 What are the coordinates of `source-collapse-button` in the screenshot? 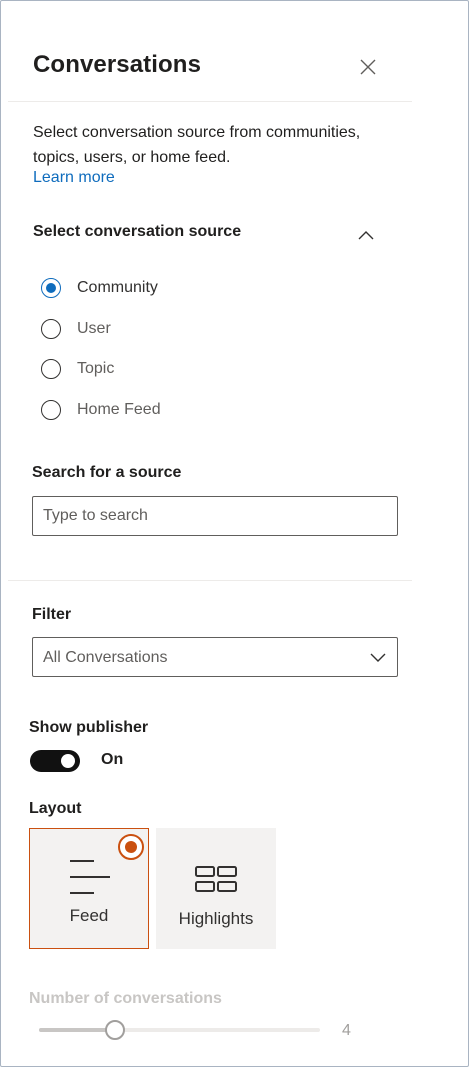 It's located at (366, 235).